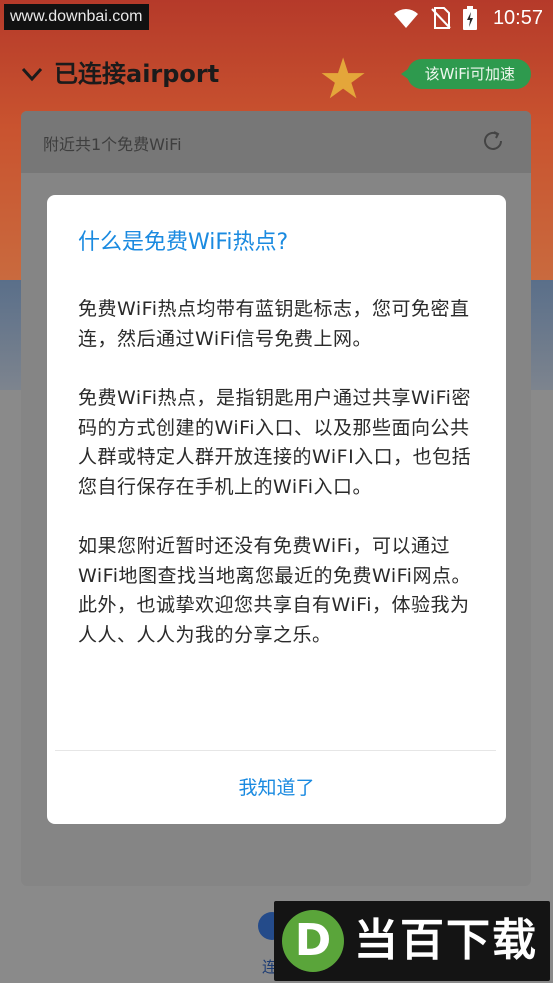 The height and width of the screenshot is (983, 553). Describe the element at coordinates (274, 324) in the screenshot. I see `dialog-paragraph: 免费WiFi热点均带有蓝钥匙标志，您可免密直连，然后通过WiFi信号免费上网。` at that location.